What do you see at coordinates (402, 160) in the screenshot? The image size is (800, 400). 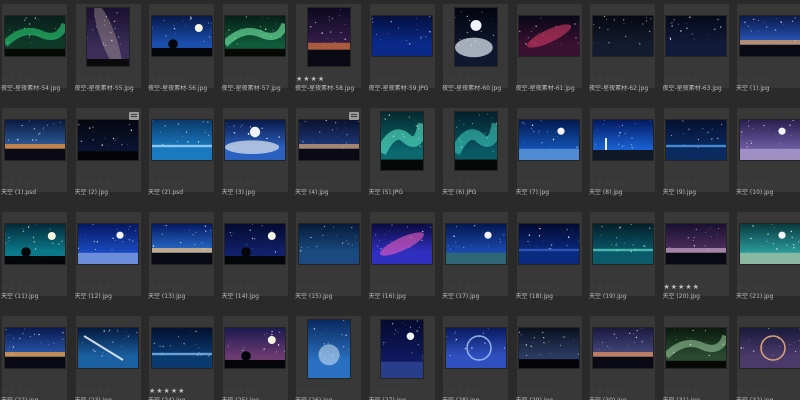 I see `thumbnail-cell: ☆☆☆☆☆ 天空 (5).JPG` at bounding box center [402, 160].